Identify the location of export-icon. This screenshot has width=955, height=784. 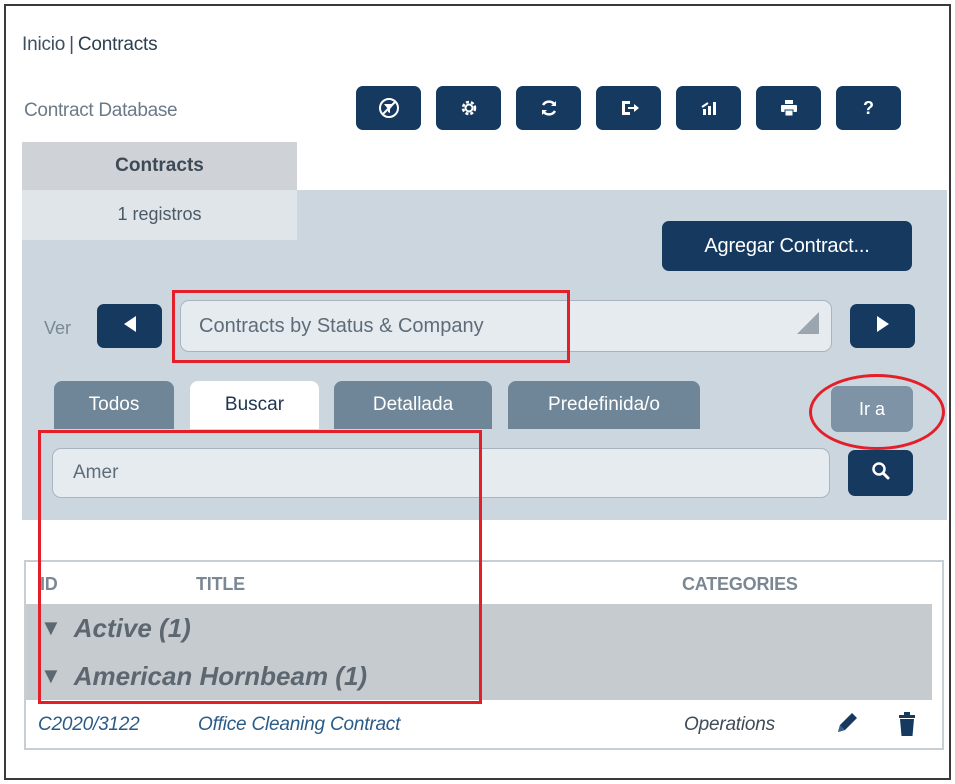
(629, 108).